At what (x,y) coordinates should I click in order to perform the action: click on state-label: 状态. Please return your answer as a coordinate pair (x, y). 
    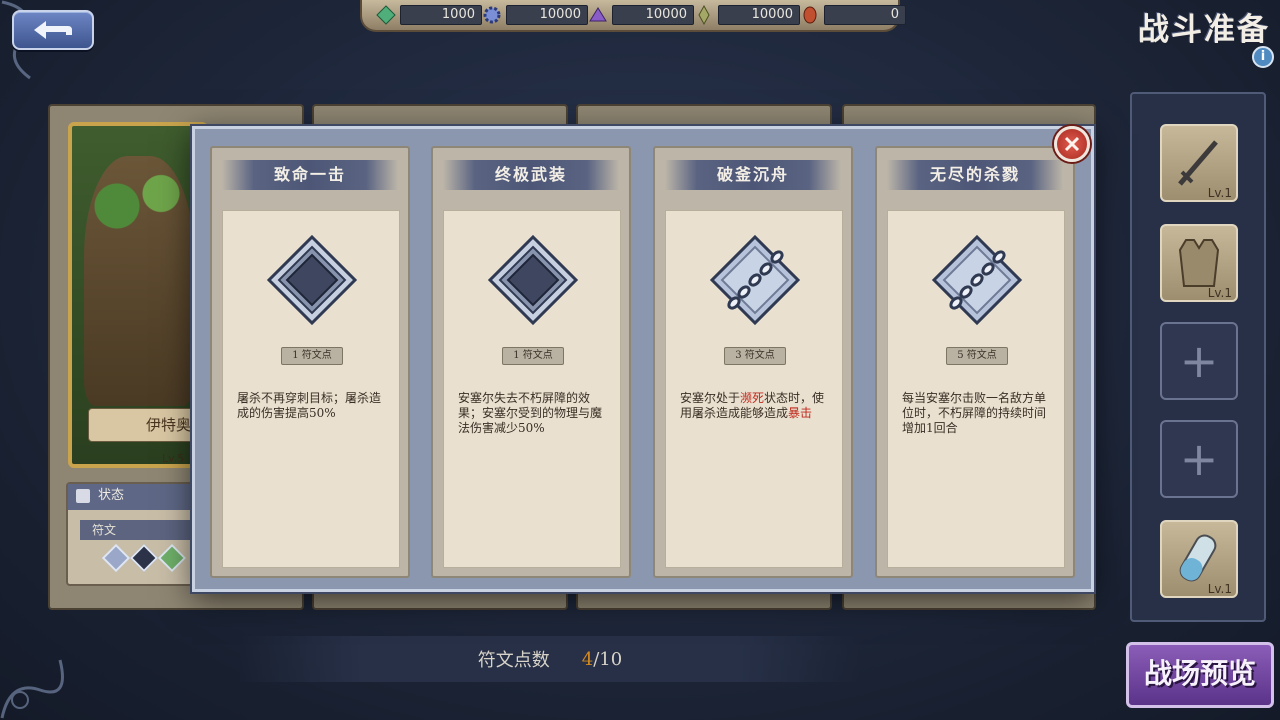
    Looking at the image, I should click on (111, 495).